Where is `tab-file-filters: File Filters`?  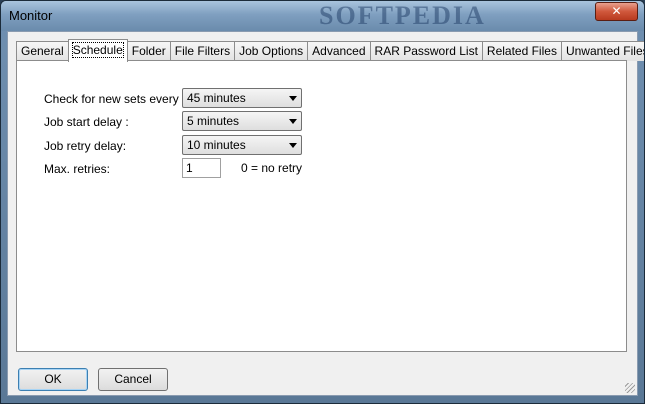 tab-file-filters: File Filters is located at coordinates (202, 51).